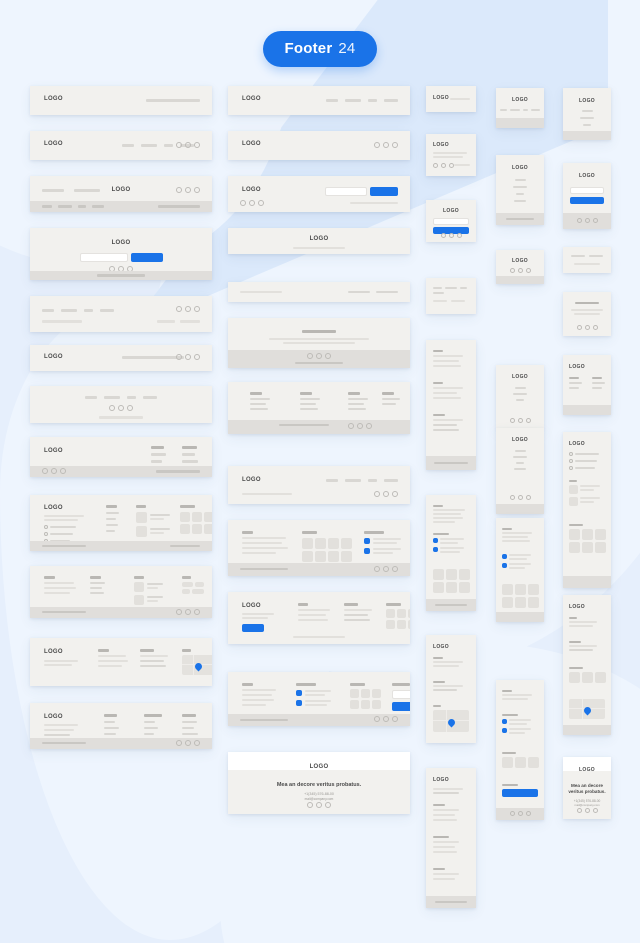 The image size is (640, 943). I want to click on footer-variant-wide-headline, so click(319, 343).